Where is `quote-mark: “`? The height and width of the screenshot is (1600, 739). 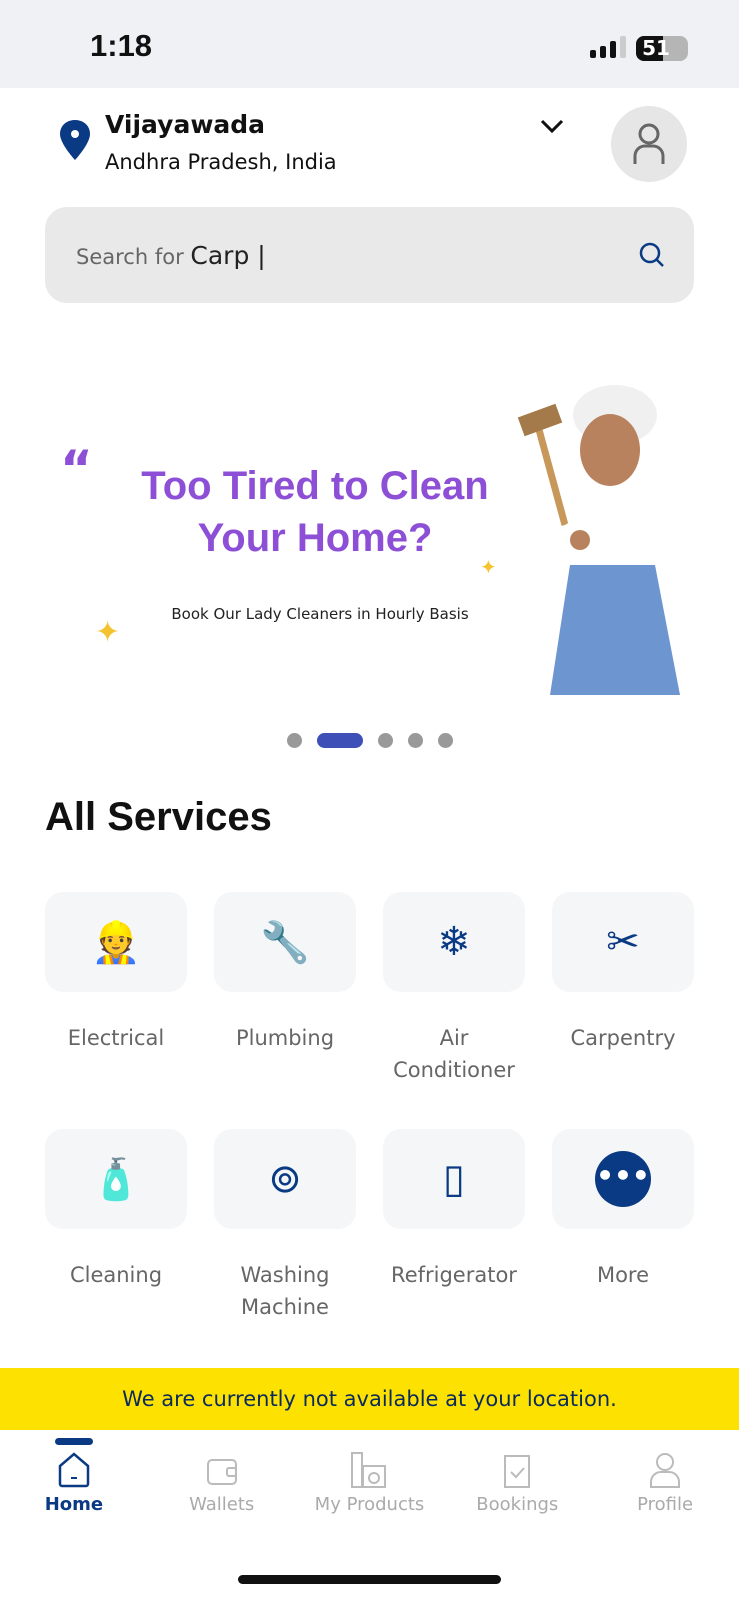
quote-mark: “ is located at coordinates (76, 469).